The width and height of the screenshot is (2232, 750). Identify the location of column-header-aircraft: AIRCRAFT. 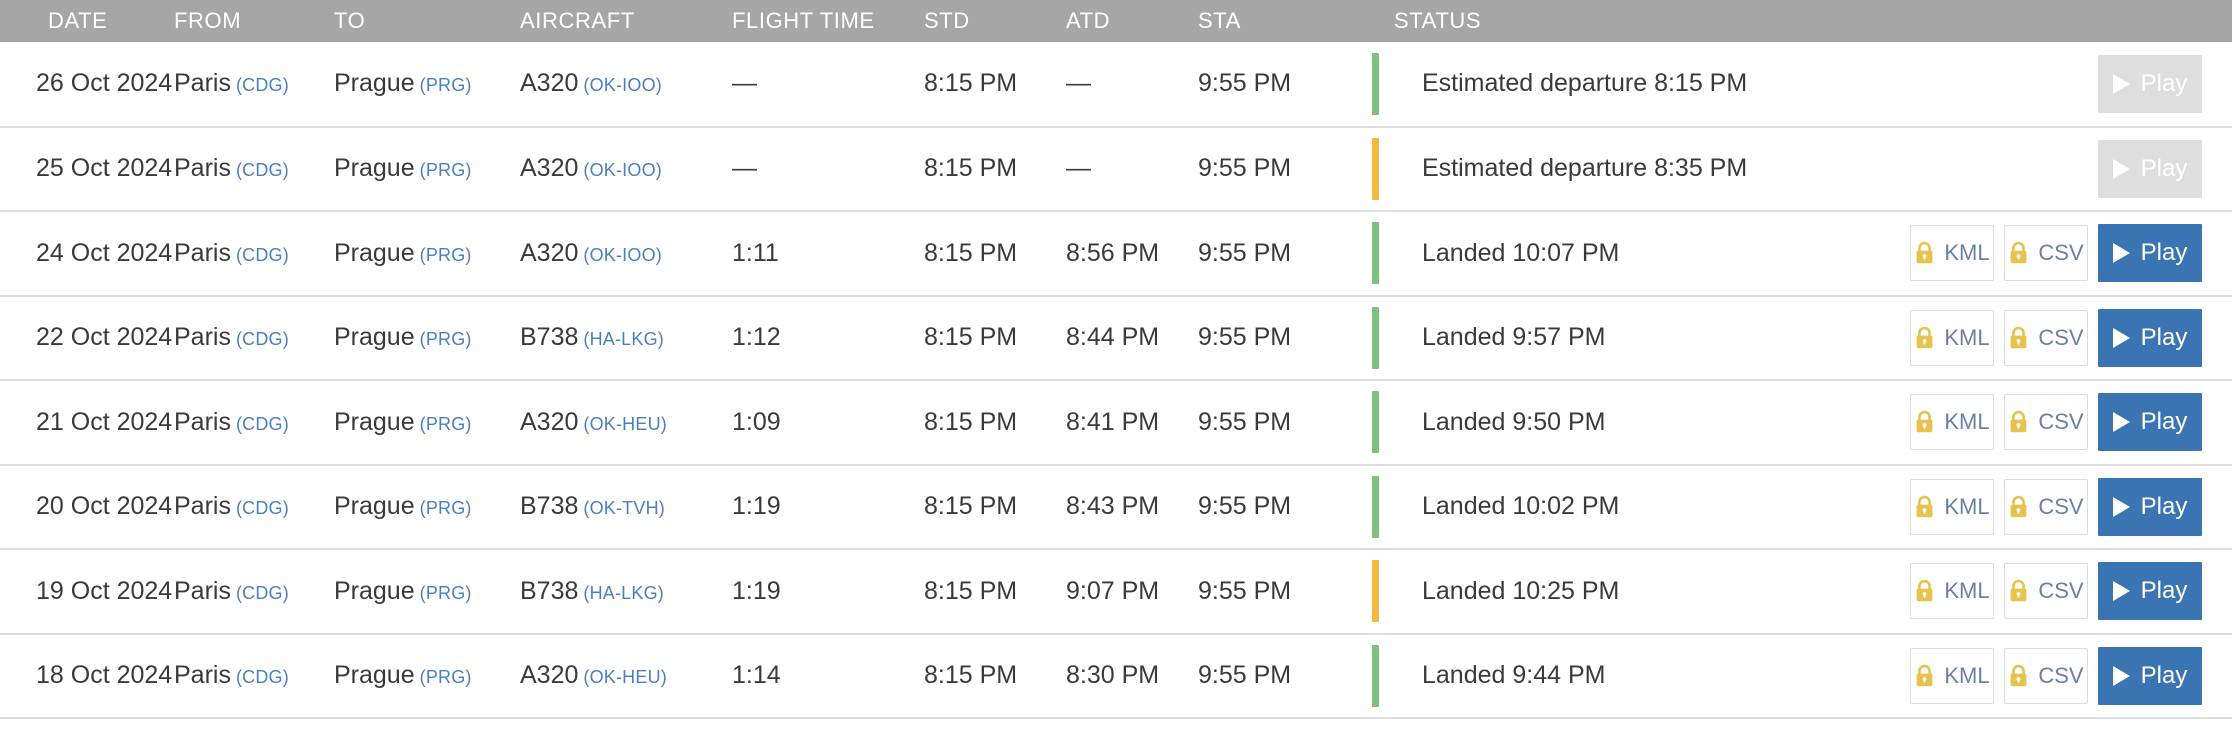
(626, 21).